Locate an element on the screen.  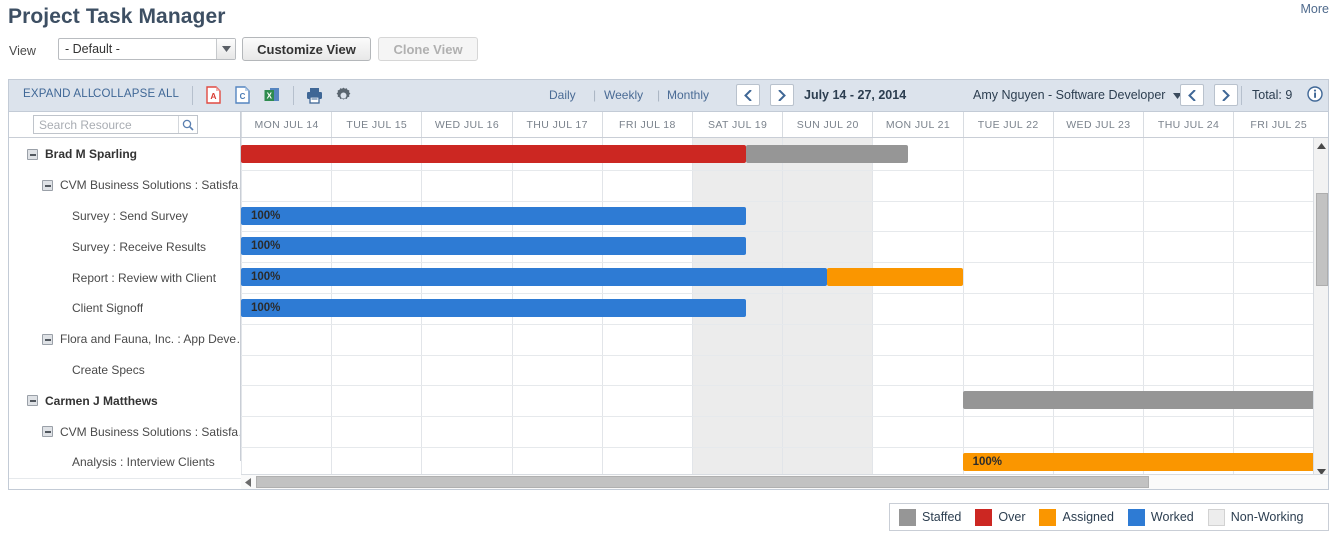
chevron-down-icon is located at coordinates (225, 49).